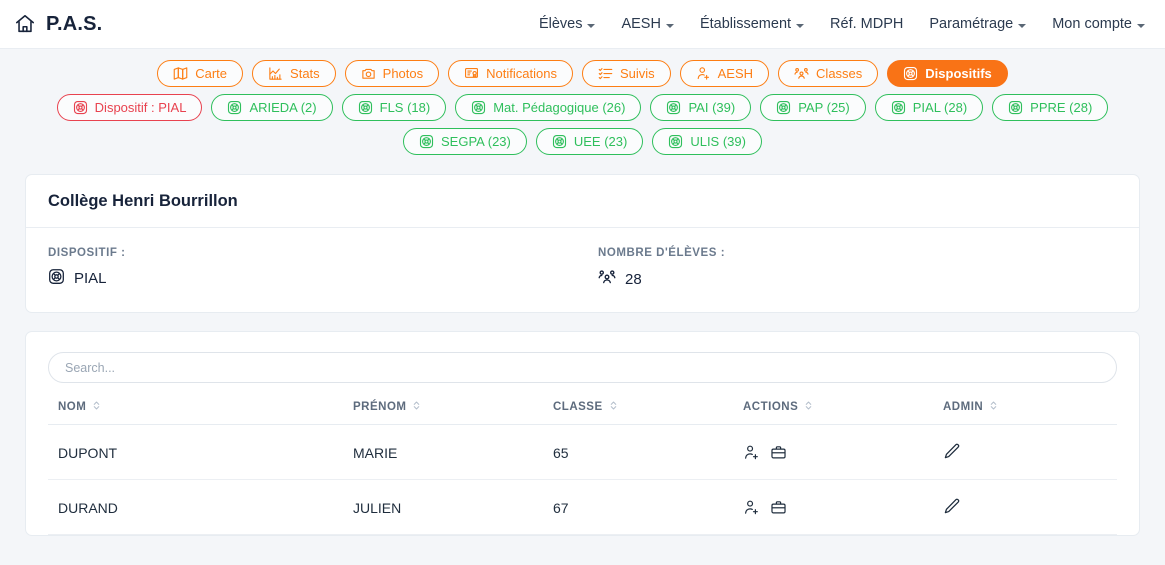 The width and height of the screenshot is (1165, 565). I want to click on column-header-admin: ADMIN, so click(1030, 412).